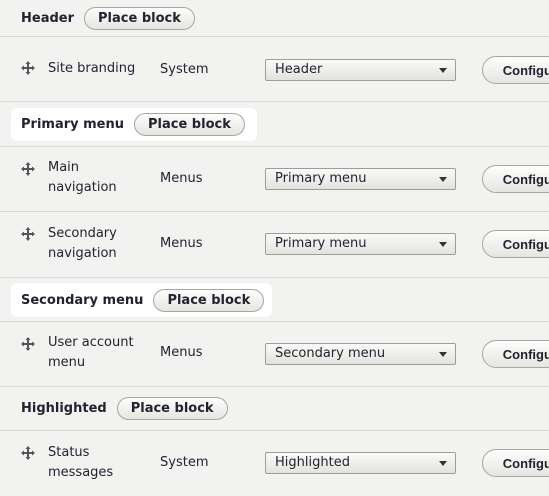 Image resolution: width=549 pixels, height=496 pixels. I want to click on region-select-value: Highlighted, so click(312, 462).